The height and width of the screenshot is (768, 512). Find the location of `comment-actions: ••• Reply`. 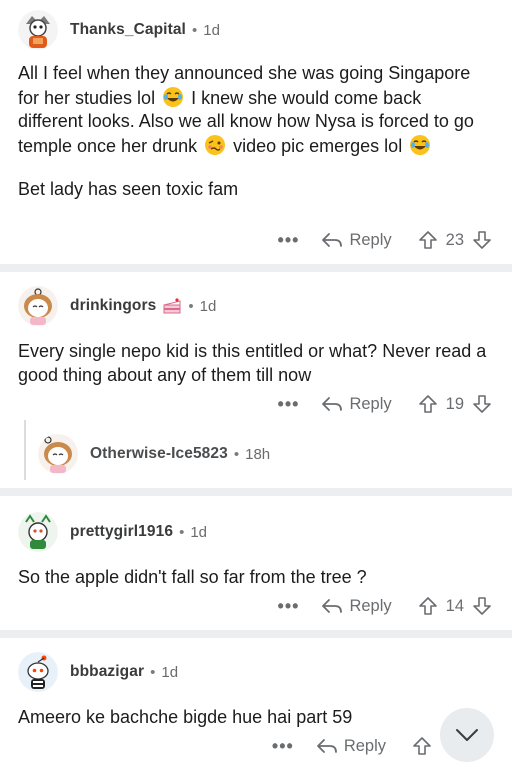

comment-actions: ••• Reply is located at coordinates (352, 746).